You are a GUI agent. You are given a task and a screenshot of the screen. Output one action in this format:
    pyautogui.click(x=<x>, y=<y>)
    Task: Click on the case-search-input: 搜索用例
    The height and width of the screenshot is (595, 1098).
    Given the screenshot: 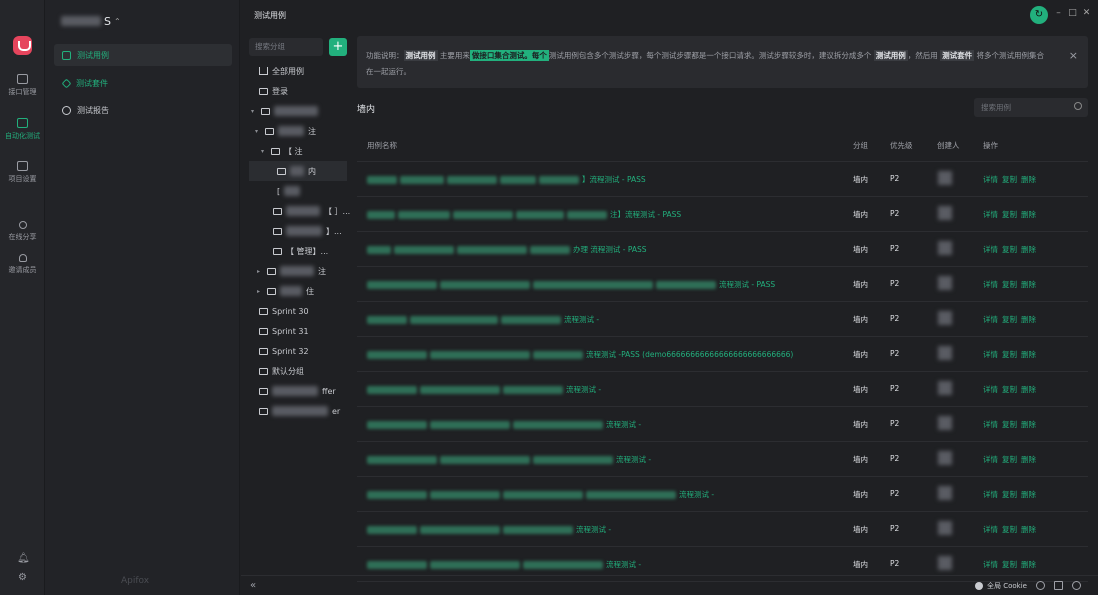 What is the action you would take?
    pyautogui.click(x=1031, y=107)
    